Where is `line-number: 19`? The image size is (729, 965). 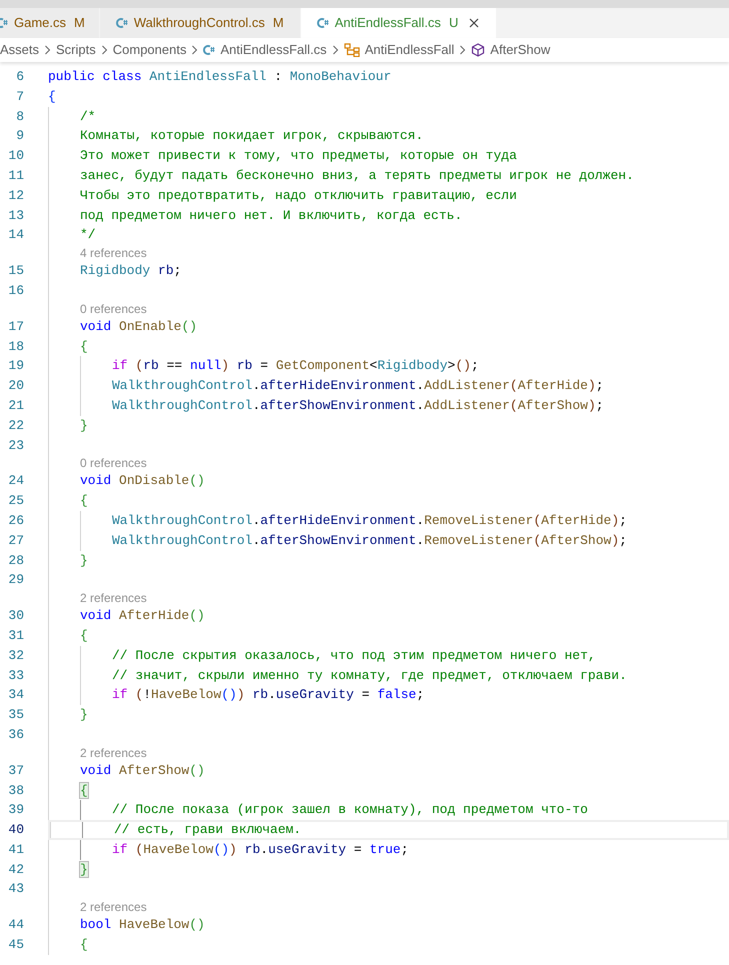
line-number: 19 is located at coordinates (15, 366).